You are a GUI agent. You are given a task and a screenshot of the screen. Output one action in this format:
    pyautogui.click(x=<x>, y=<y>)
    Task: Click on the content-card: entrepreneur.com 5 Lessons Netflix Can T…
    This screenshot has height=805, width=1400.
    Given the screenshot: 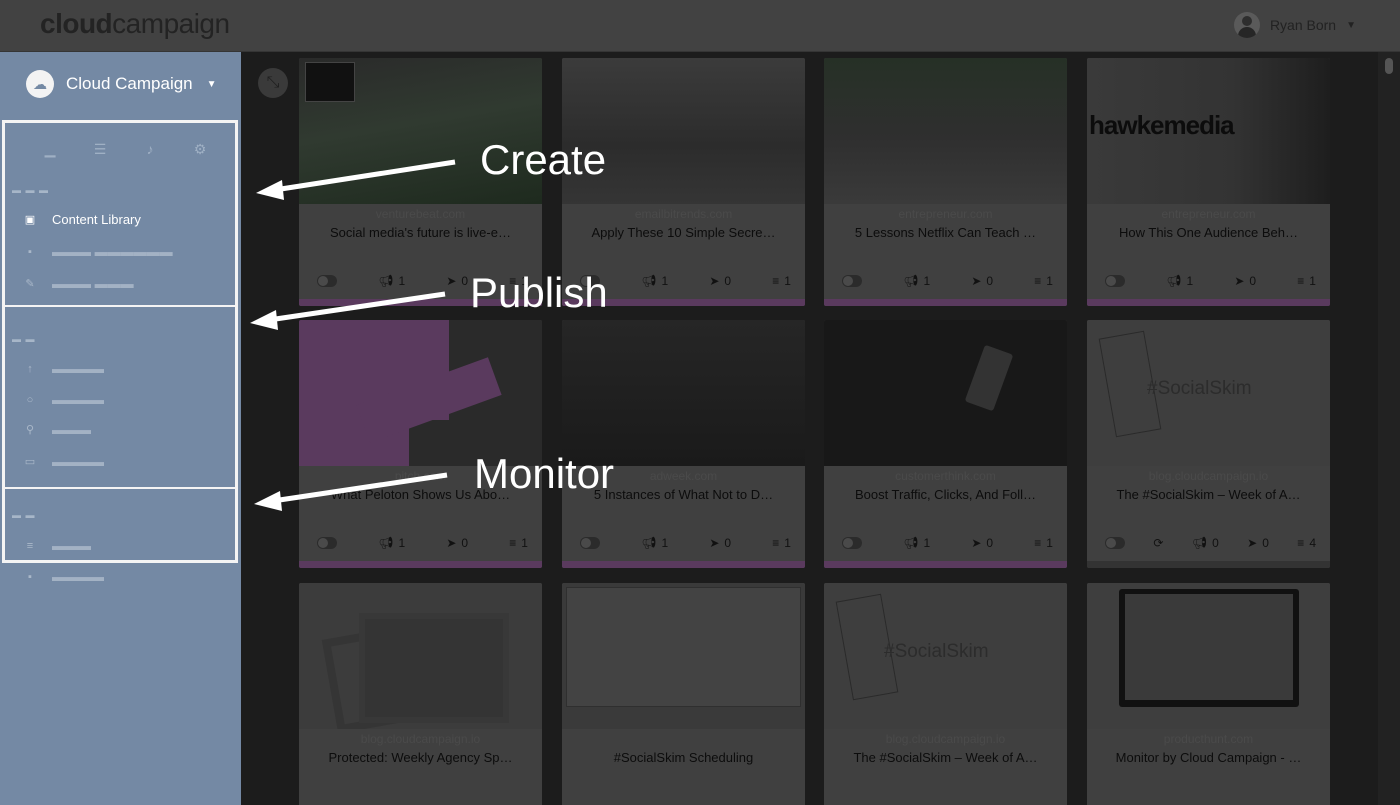 What is the action you would take?
    pyautogui.click(x=945, y=182)
    